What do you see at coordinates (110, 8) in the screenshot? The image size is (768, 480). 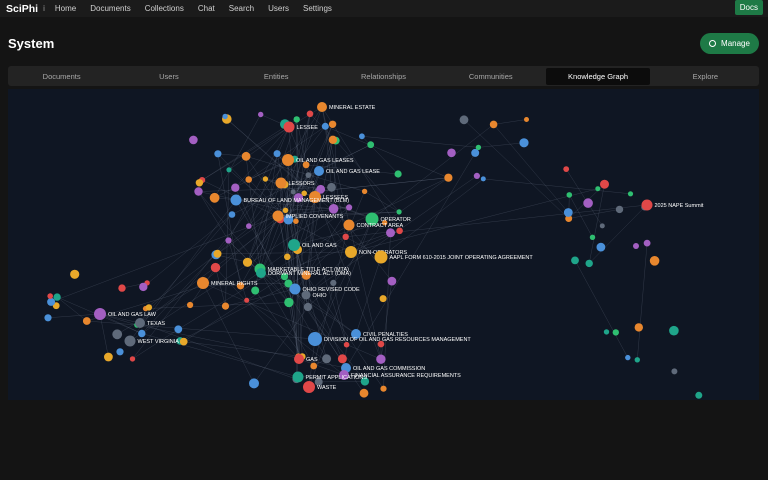 I see `nav-documents: Documents` at bounding box center [110, 8].